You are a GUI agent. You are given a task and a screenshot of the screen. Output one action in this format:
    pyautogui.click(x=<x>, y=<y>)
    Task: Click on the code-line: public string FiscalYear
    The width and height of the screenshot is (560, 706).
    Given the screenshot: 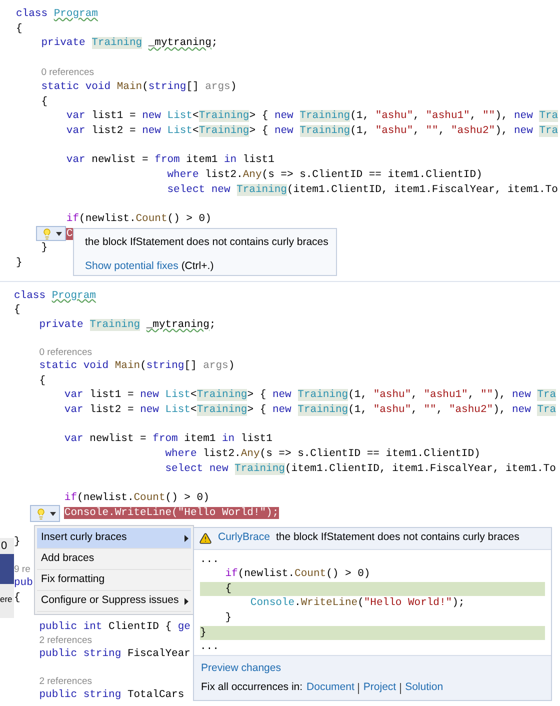 What is the action you would take?
    pyautogui.click(x=114, y=654)
    